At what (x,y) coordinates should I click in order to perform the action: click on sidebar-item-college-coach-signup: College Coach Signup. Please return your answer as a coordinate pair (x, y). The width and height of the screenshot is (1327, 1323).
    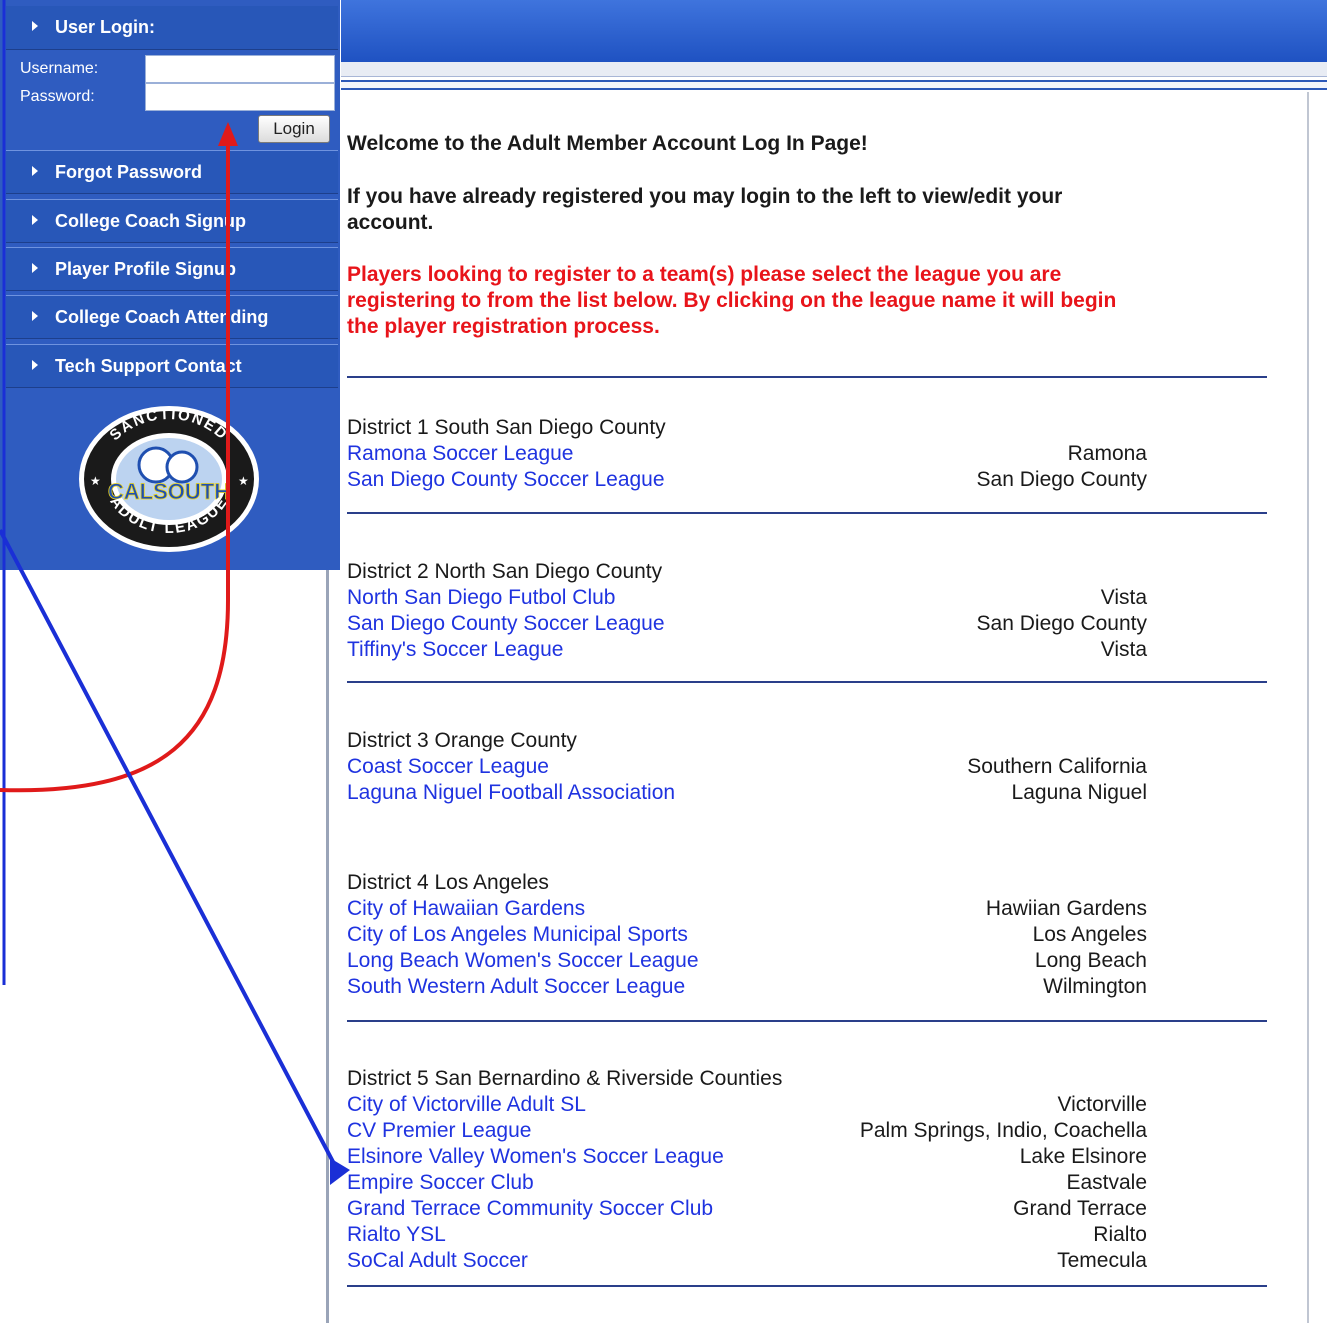
    Looking at the image, I should click on (172, 221).